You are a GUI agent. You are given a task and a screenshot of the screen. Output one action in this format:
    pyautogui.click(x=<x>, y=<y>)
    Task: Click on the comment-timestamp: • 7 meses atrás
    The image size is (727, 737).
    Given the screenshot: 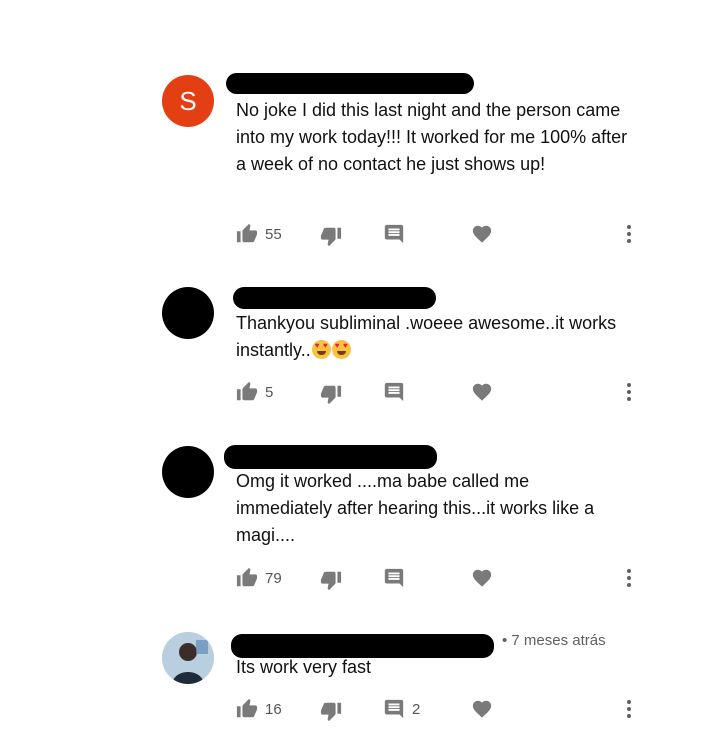 What is the action you would take?
    pyautogui.click(x=554, y=640)
    